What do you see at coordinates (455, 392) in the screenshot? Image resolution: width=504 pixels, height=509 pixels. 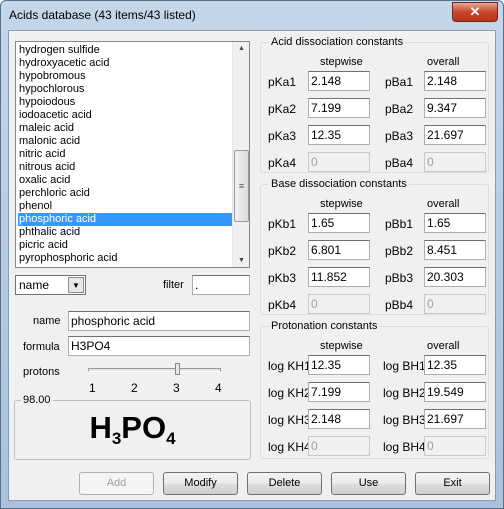 I see `overall-input: 19.549` at bounding box center [455, 392].